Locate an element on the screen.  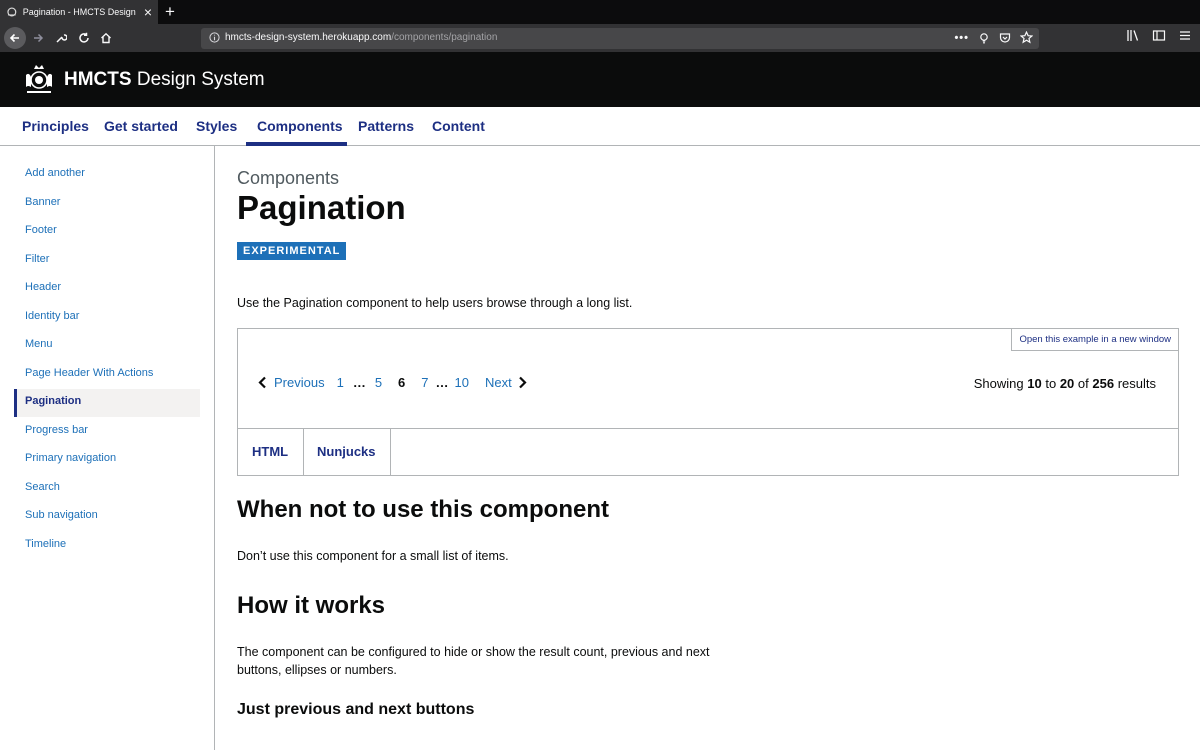
pagination-previous: Previous is located at coordinates (291, 382).